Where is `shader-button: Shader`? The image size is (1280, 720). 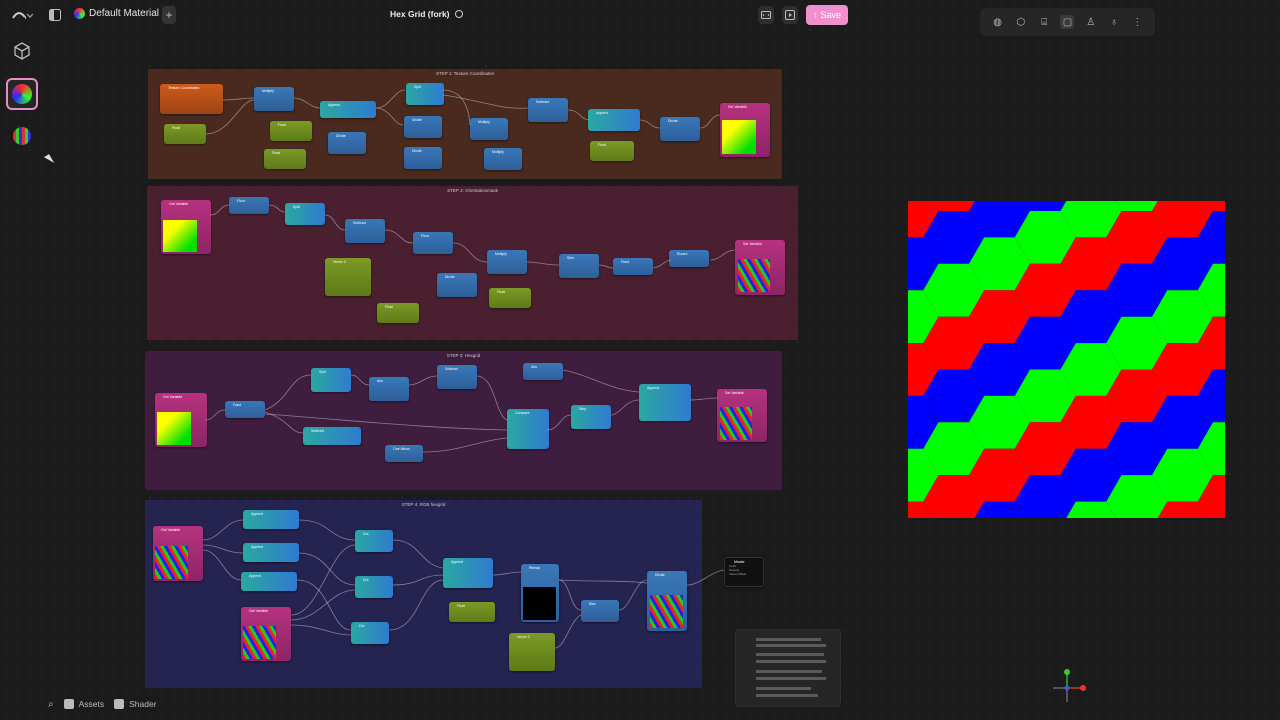
shader-button: Shader is located at coordinates (135, 704).